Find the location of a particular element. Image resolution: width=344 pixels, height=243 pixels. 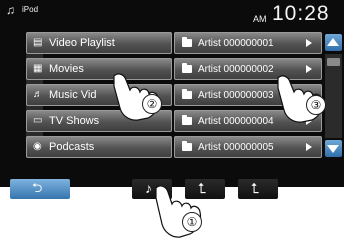

callout-3: ③ is located at coordinates (316, 105).